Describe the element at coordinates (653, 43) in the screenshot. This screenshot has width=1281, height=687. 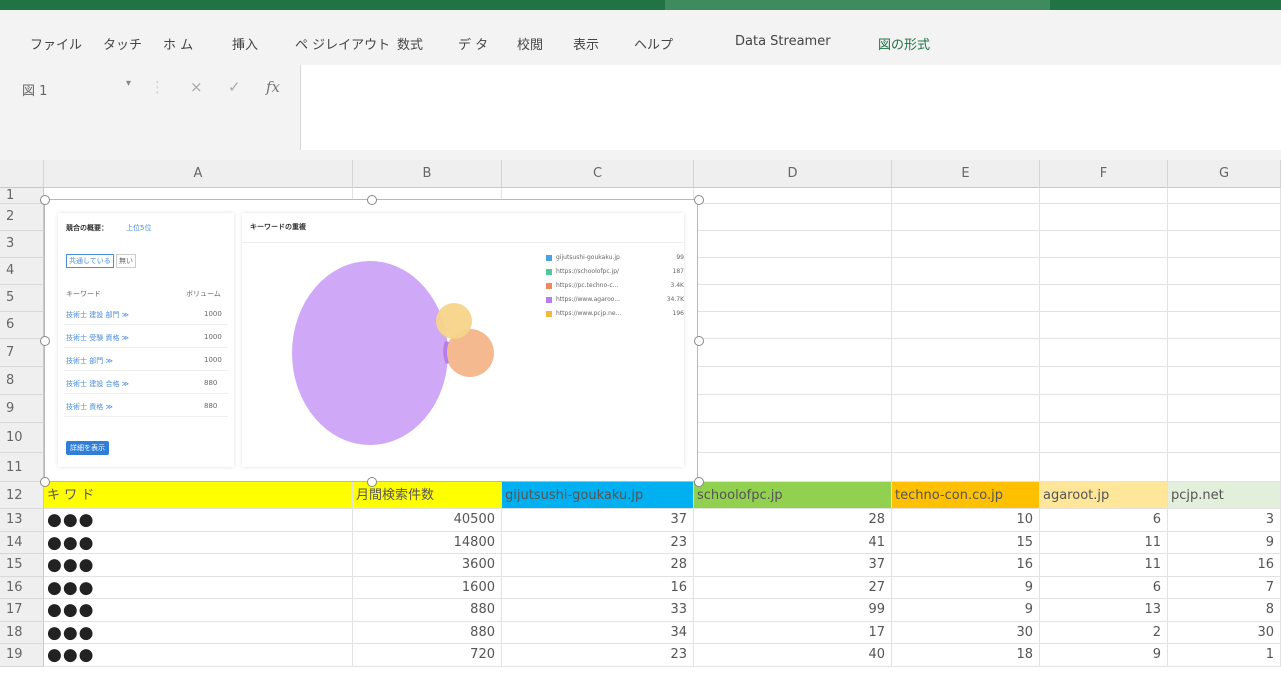
I see `tab-help: ヘルプ` at that location.